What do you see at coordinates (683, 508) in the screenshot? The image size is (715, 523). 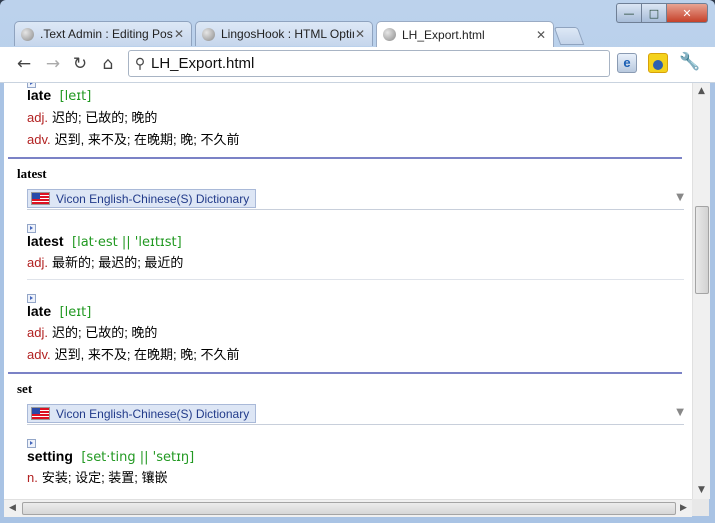 I see `scroll-right-icon: ▶` at bounding box center [683, 508].